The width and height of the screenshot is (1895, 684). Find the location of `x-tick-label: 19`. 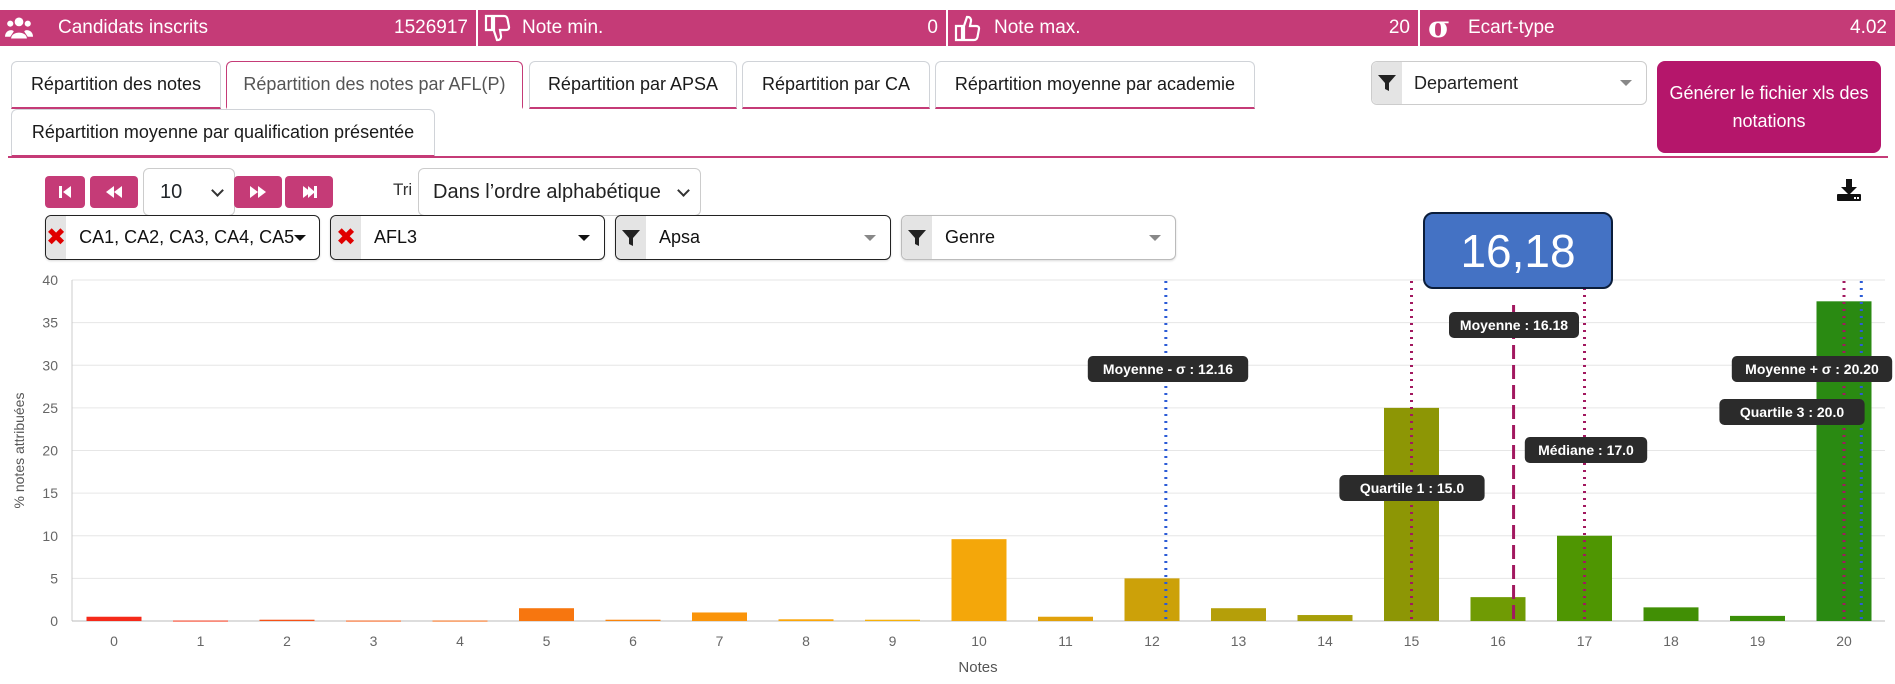

x-tick-label: 19 is located at coordinates (1758, 641).